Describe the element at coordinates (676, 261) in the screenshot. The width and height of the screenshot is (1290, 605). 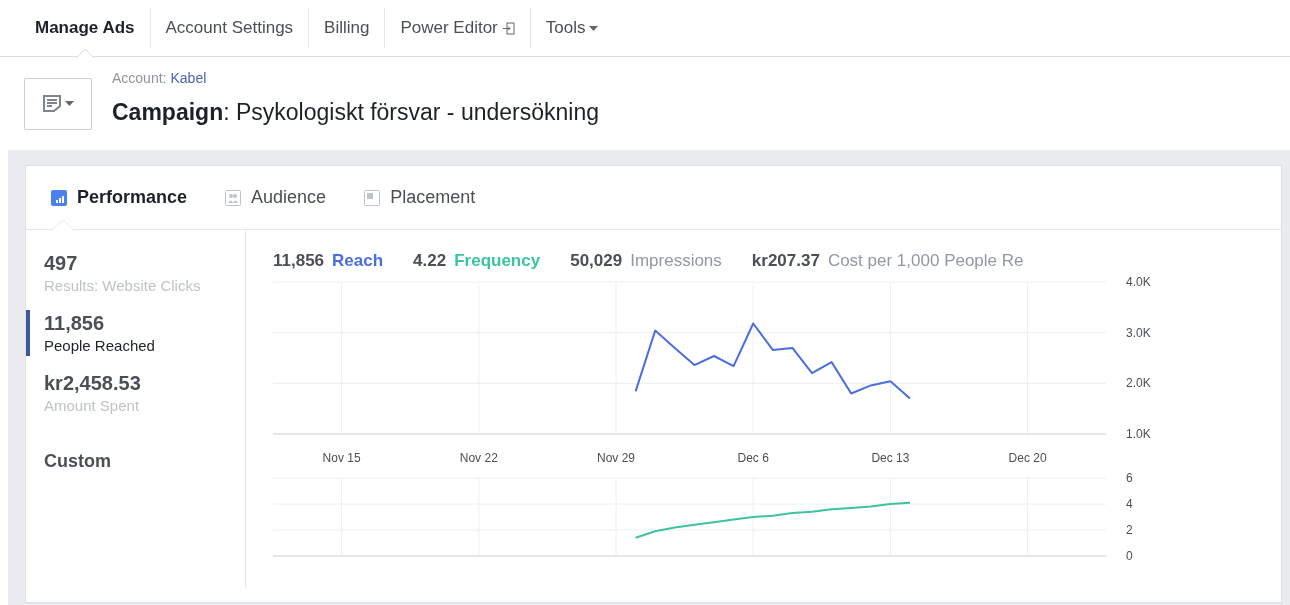
I see `summary-label: Impressions` at that location.